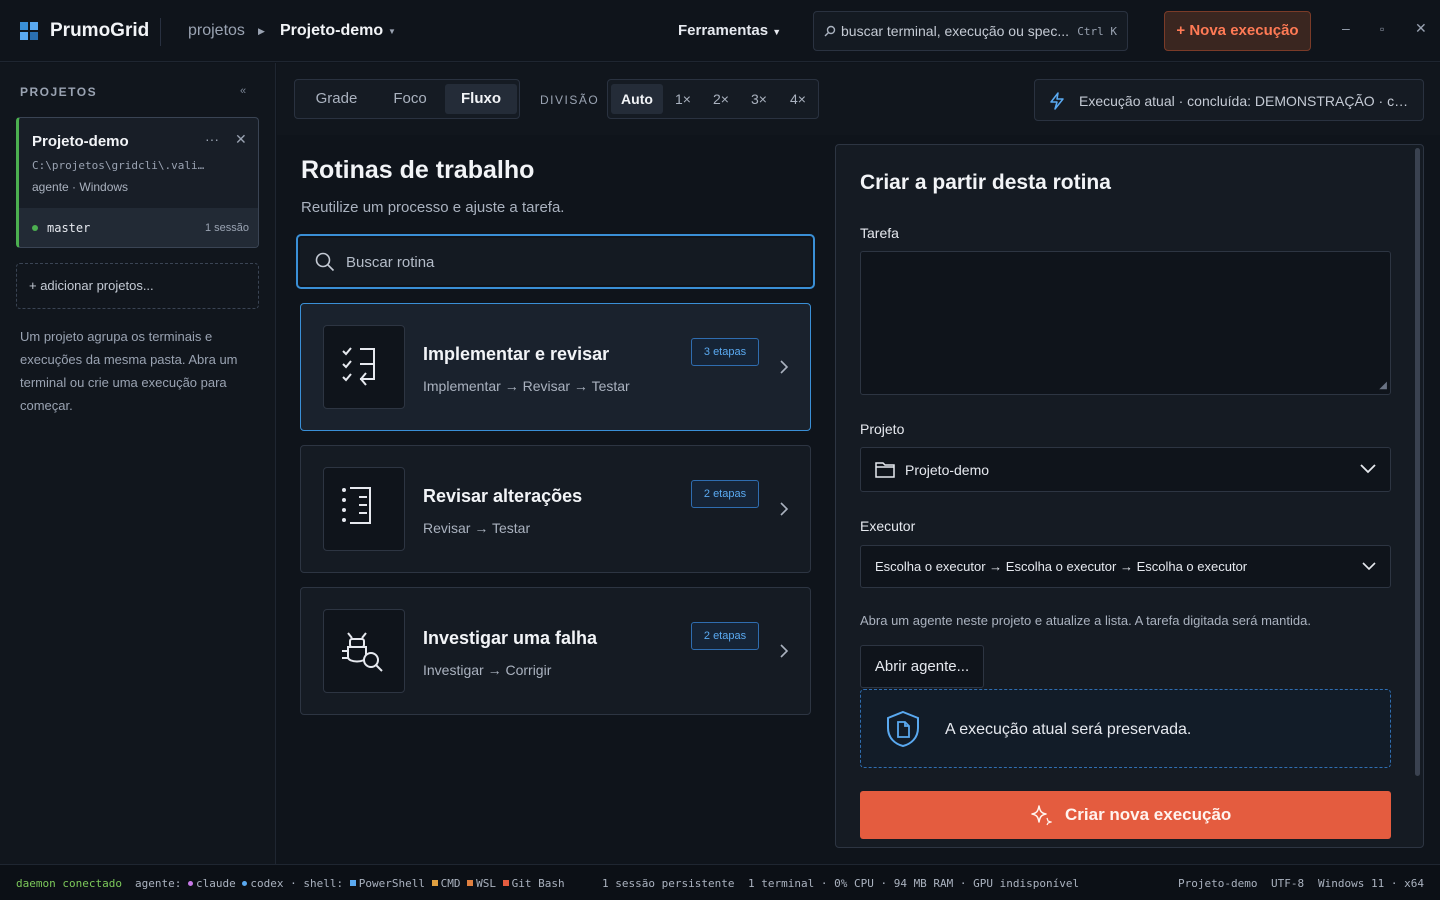 The width and height of the screenshot is (1440, 900). What do you see at coordinates (1417, 462) in the screenshot?
I see `panel-scrollbar` at bounding box center [1417, 462].